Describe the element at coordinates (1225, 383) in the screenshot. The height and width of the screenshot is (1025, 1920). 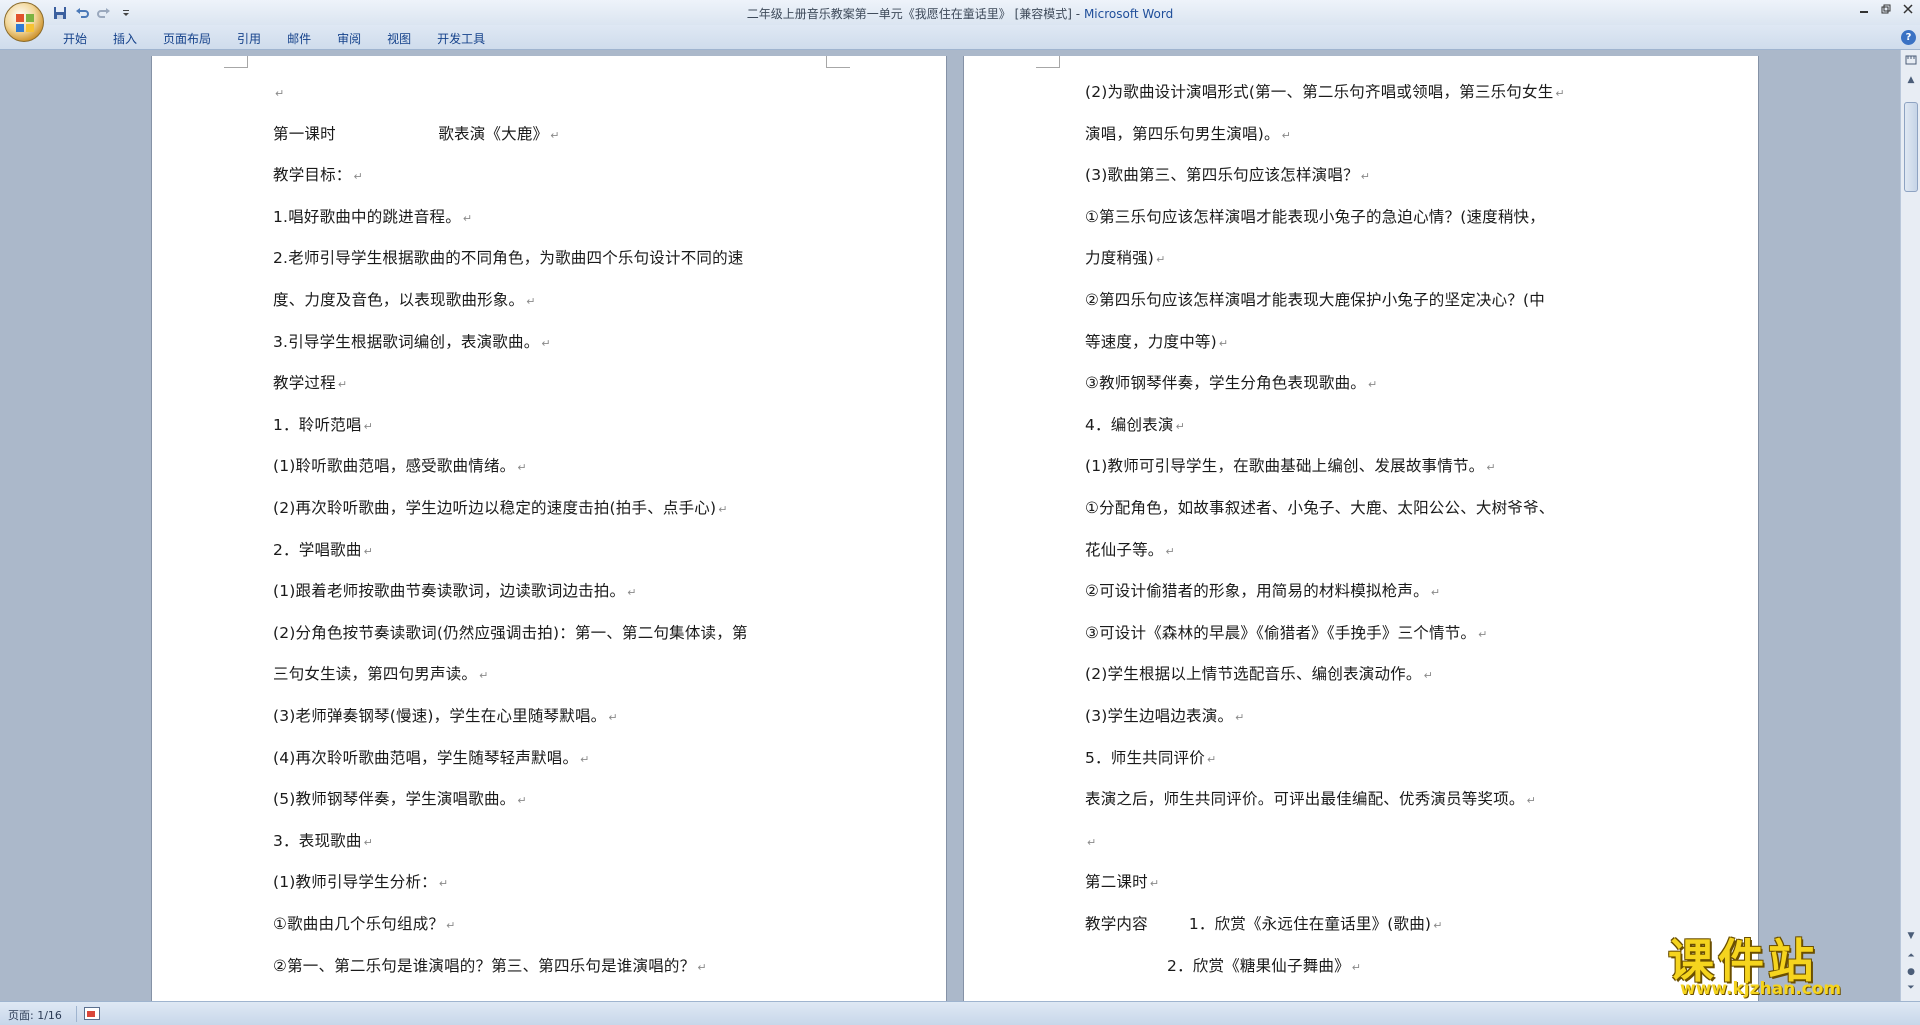
I see `line-text: ③教师钢琴伴奏，学生分角色表现歌曲。` at that location.